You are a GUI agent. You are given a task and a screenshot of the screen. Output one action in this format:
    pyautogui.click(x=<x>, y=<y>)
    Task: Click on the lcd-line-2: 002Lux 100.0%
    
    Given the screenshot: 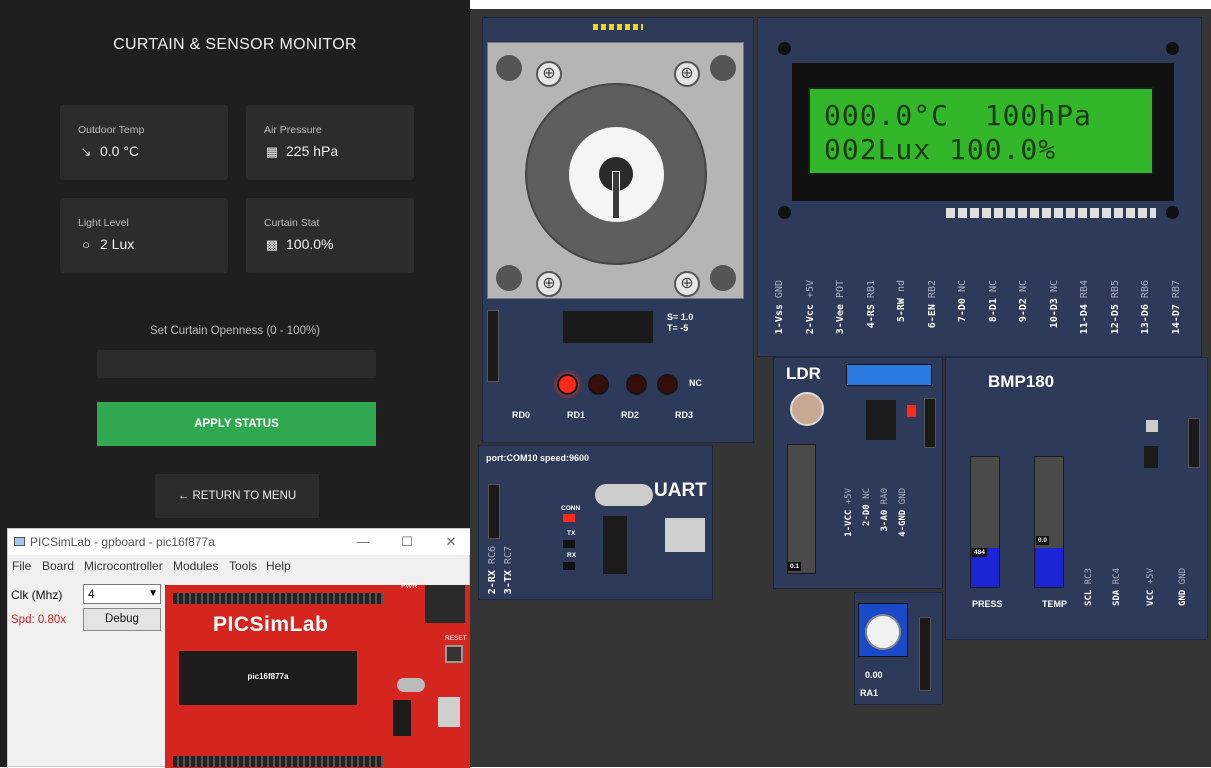 What is the action you would take?
    pyautogui.click(x=940, y=149)
    